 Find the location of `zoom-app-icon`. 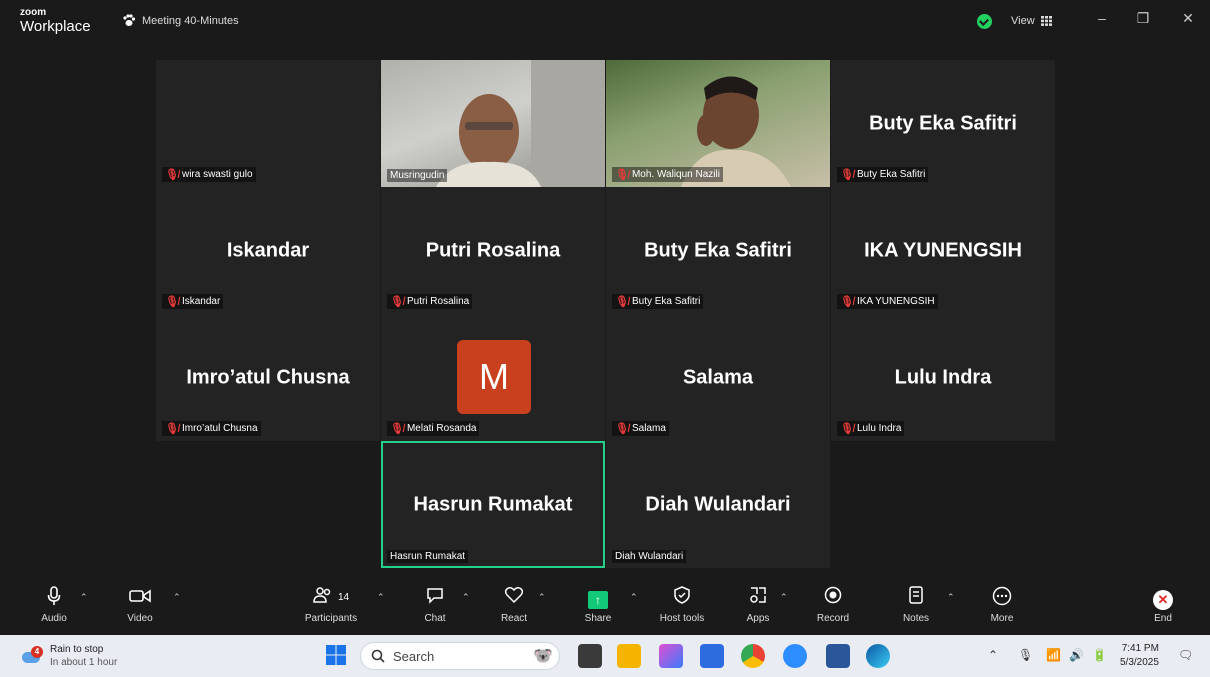

zoom-app-icon is located at coordinates (795, 656).